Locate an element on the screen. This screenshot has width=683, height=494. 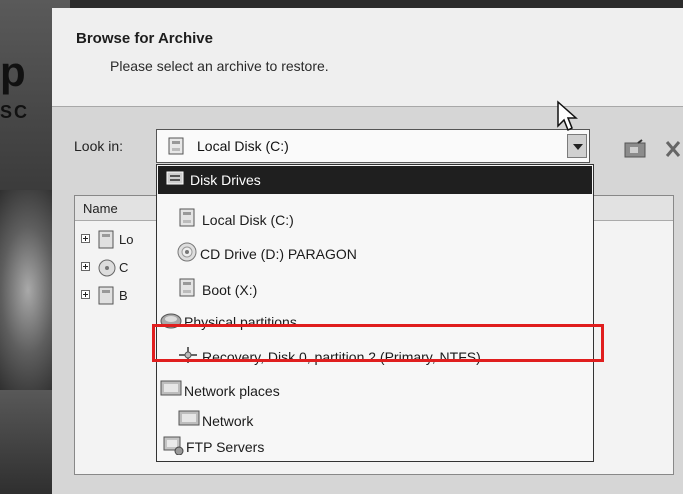
mouse-cursor-icon is located at coordinates (568, 119).